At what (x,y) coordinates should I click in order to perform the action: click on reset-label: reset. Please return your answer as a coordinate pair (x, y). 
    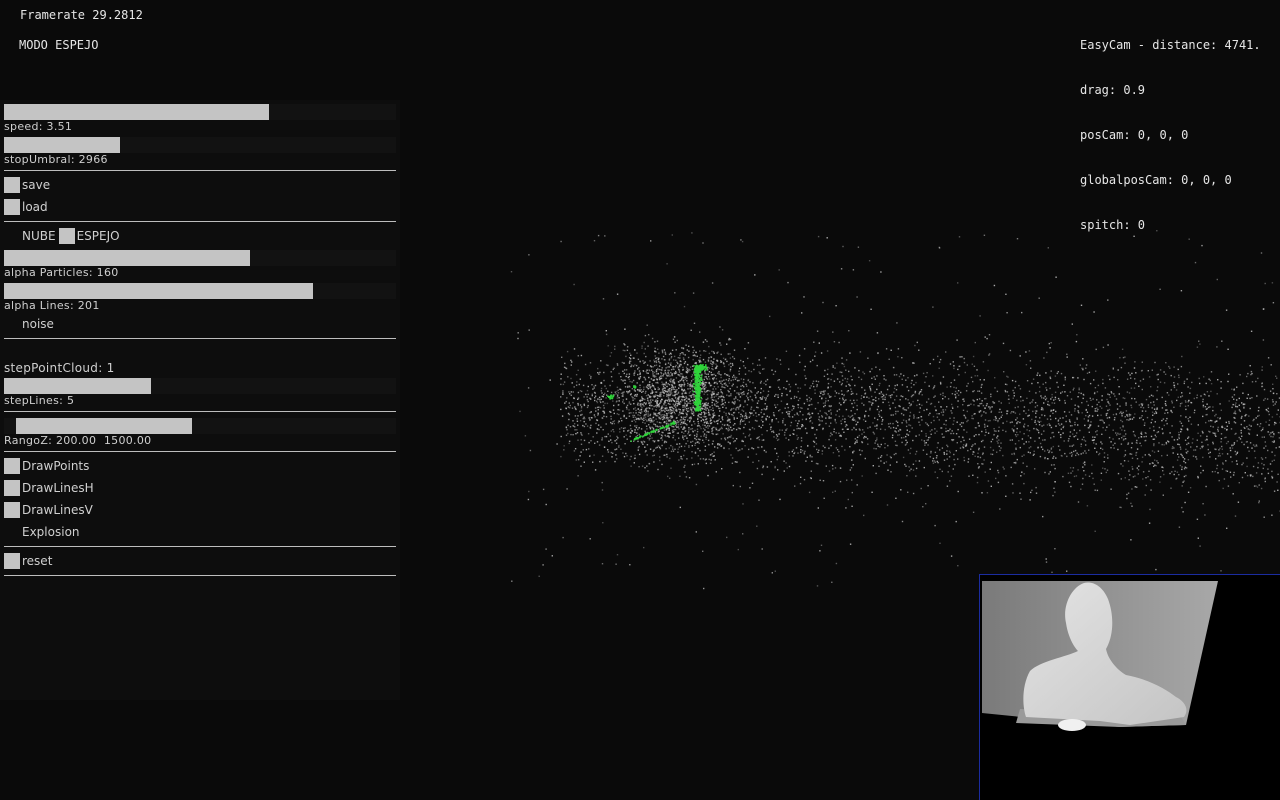
    Looking at the image, I should click on (37, 561).